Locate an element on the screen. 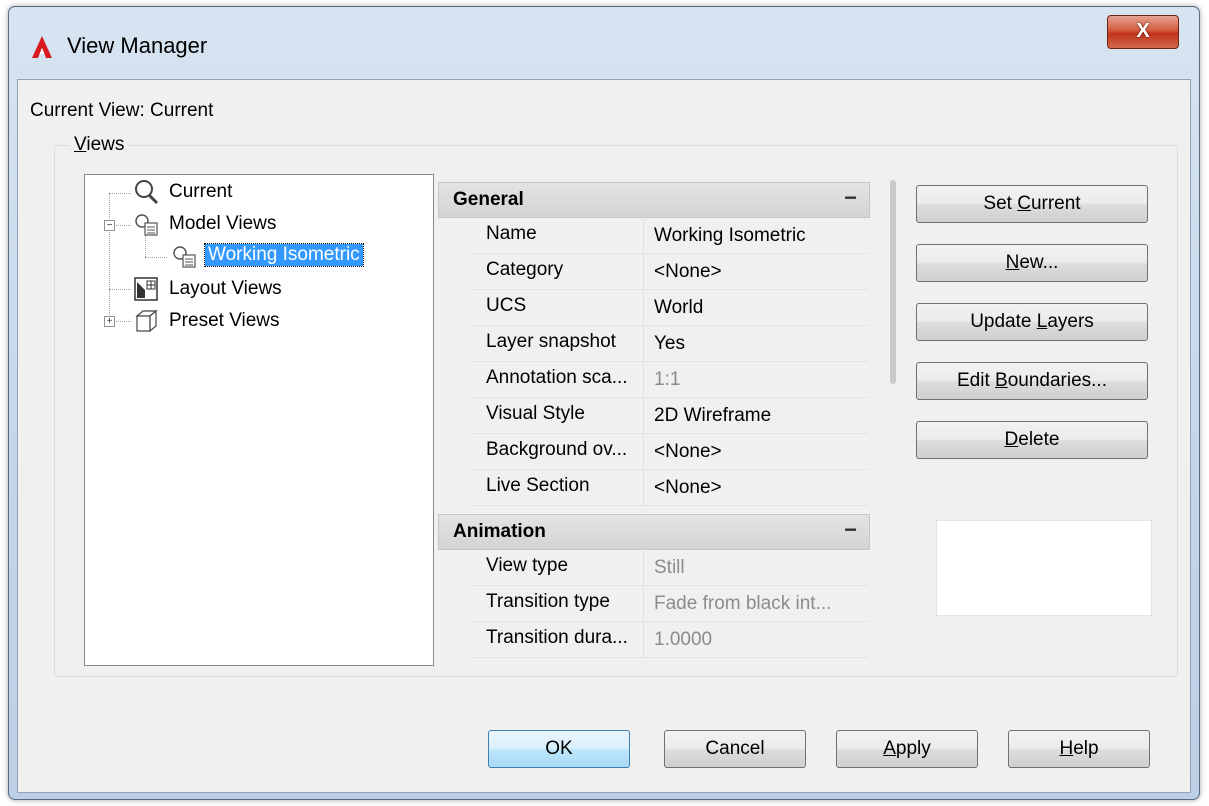 This screenshot has height=806, width=1209. delete-button: Delete is located at coordinates (1032, 440).